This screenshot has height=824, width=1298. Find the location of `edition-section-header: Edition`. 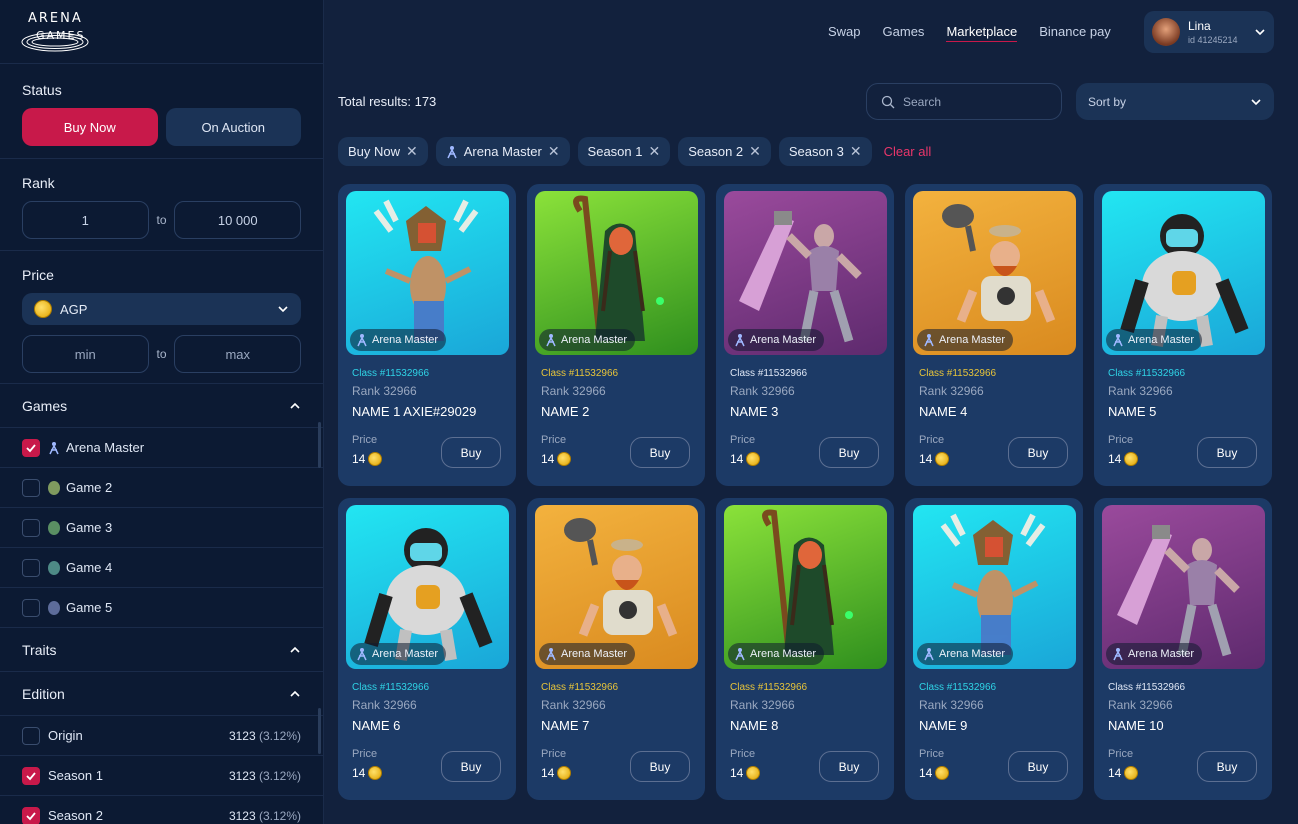

edition-section-header: Edition is located at coordinates (161, 694).